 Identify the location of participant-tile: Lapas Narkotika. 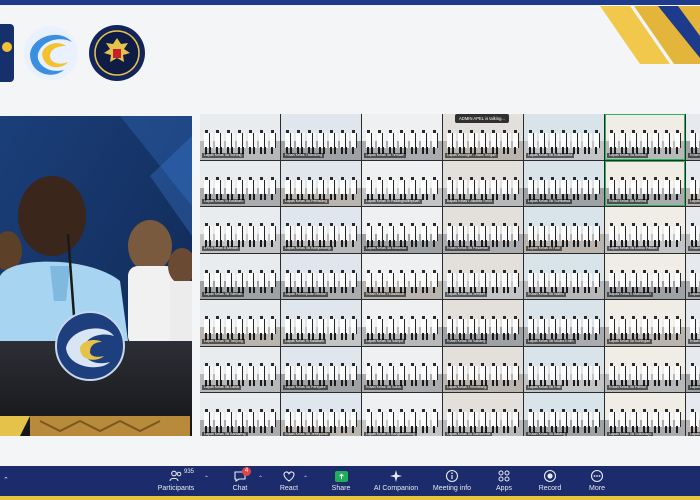
(693, 183).